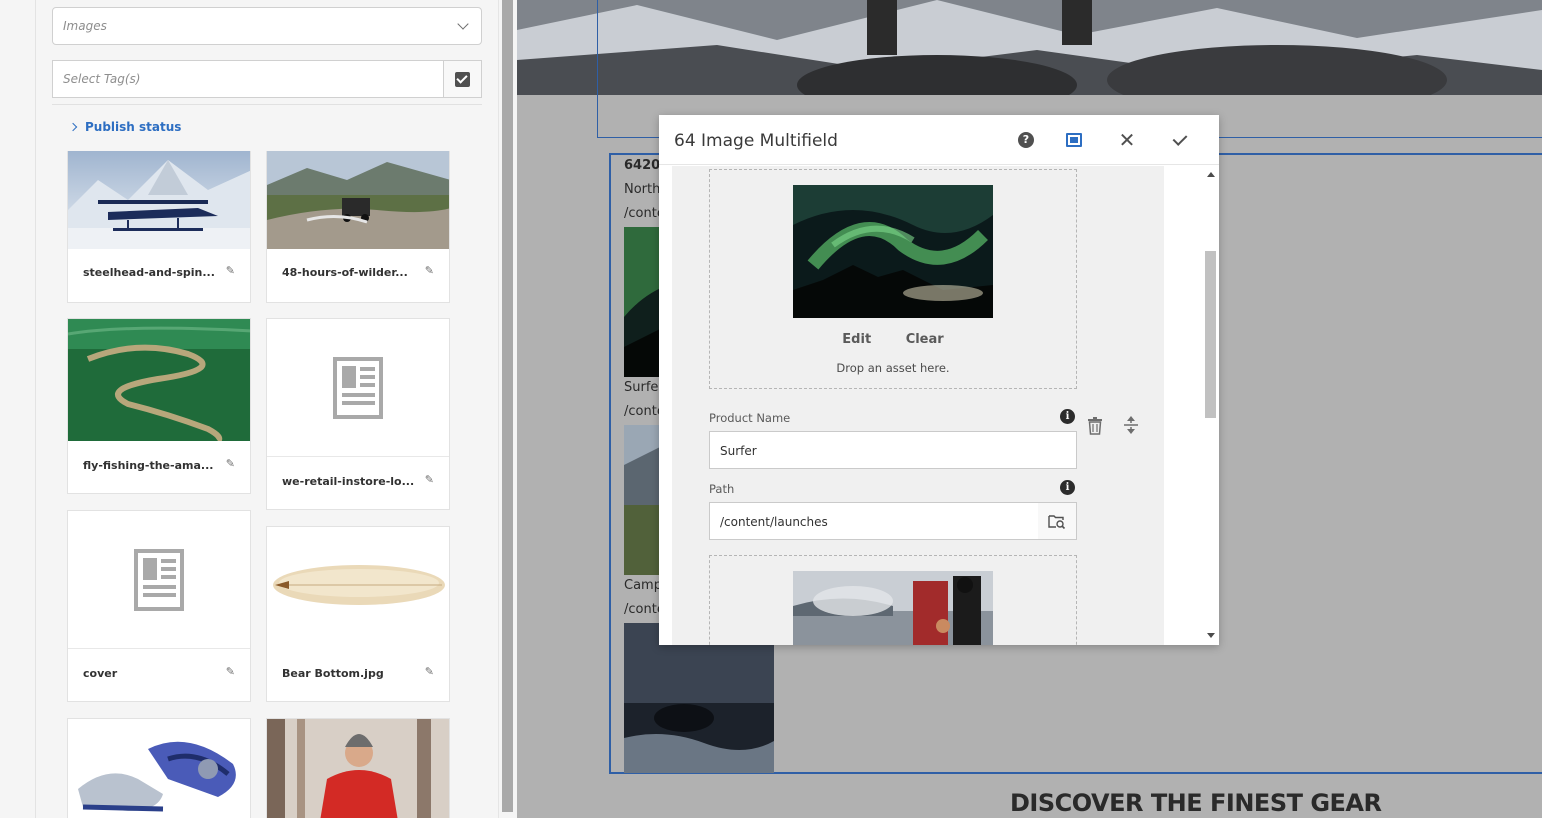 This screenshot has width=1542, height=818. What do you see at coordinates (644, 387) in the screenshot?
I see `item-name: Surfer` at bounding box center [644, 387].